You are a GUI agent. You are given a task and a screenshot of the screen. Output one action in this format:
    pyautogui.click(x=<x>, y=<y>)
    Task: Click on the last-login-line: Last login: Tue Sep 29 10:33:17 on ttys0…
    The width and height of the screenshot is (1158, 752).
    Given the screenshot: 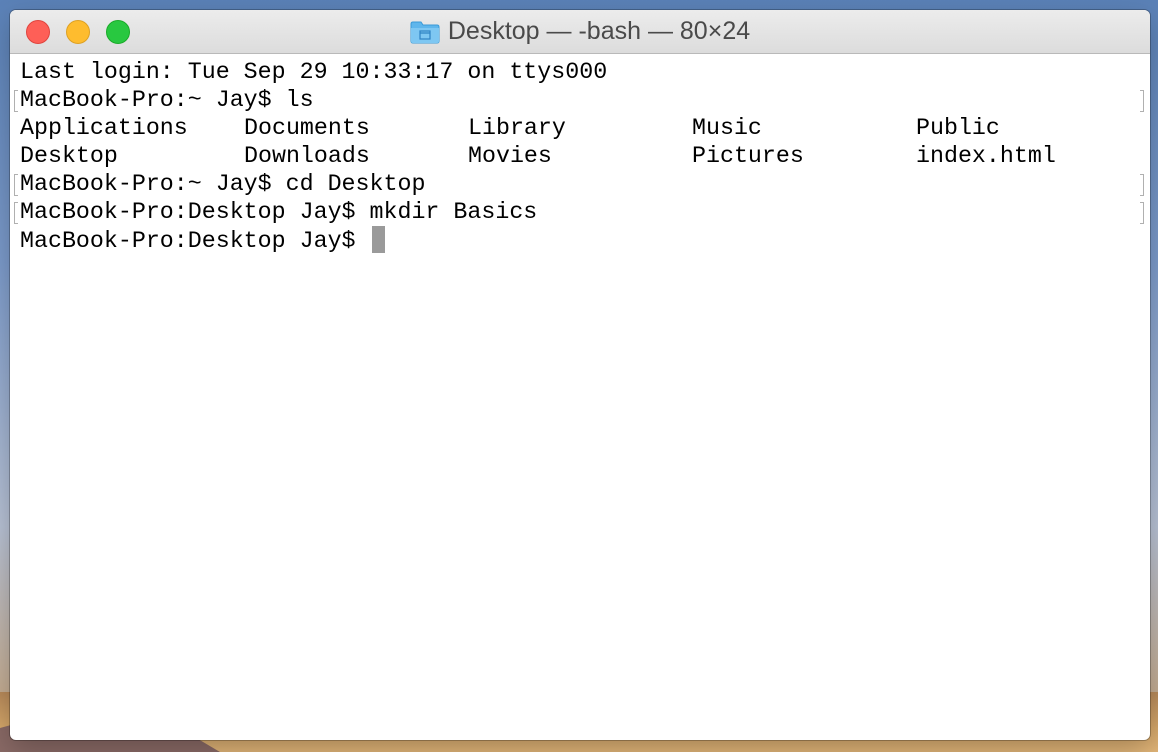 What is the action you would take?
    pyautogui.click(x=314, y=72)
    